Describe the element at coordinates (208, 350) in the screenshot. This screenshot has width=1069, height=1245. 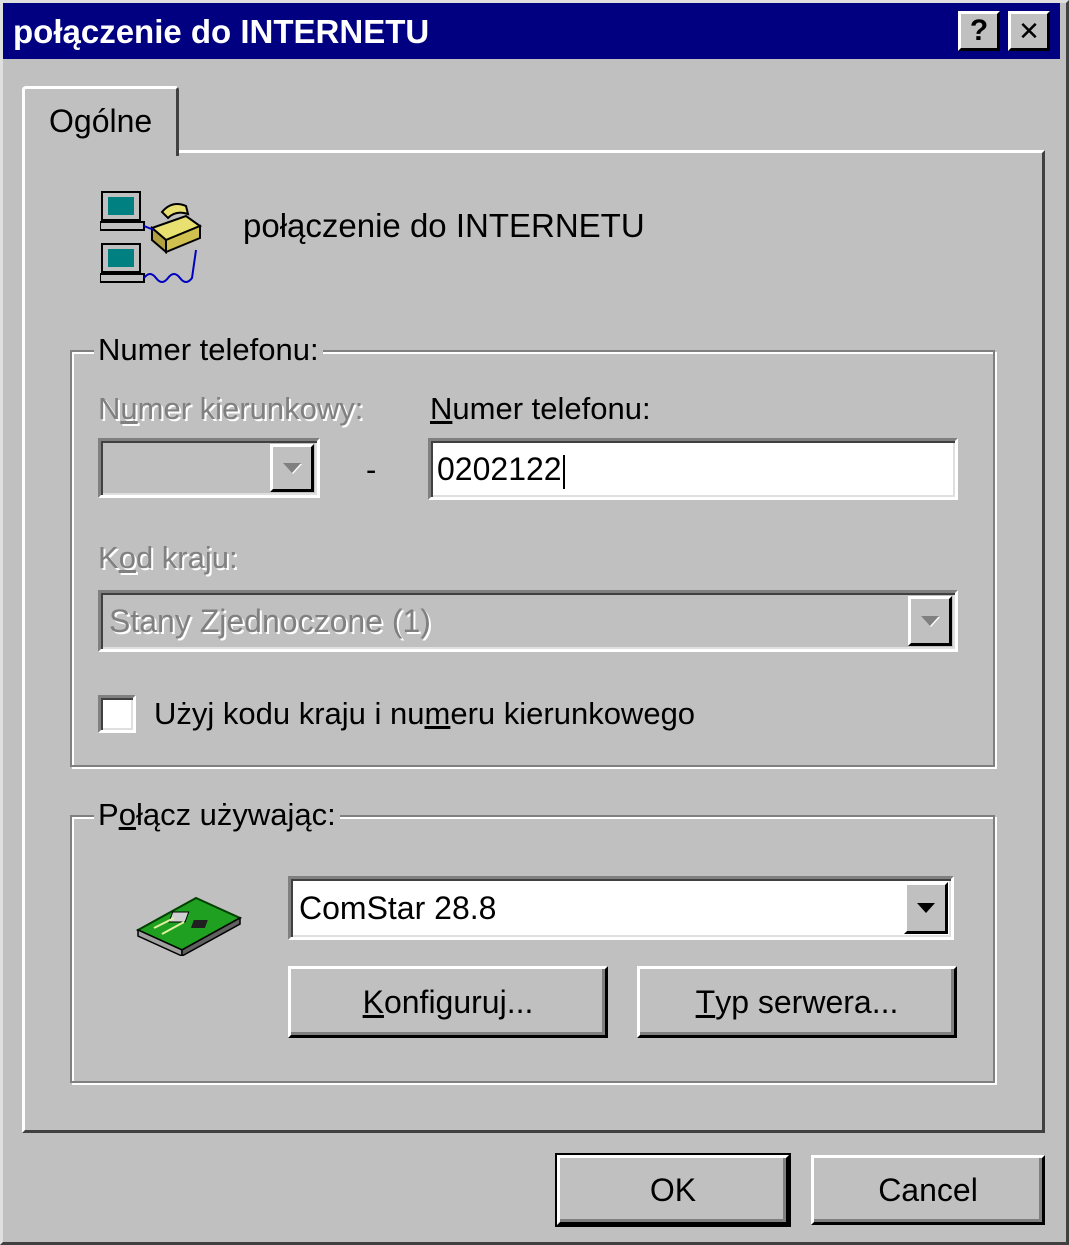
I see `phone-number-legend: Numer telefonu:` at that location.